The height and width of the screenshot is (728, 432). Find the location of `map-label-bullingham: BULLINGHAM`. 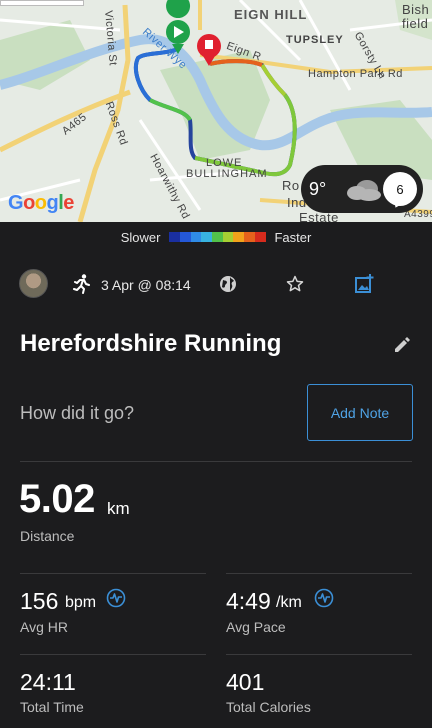

map-label-bullingham: BULLINGHAM is located at coordinates (227, 174).